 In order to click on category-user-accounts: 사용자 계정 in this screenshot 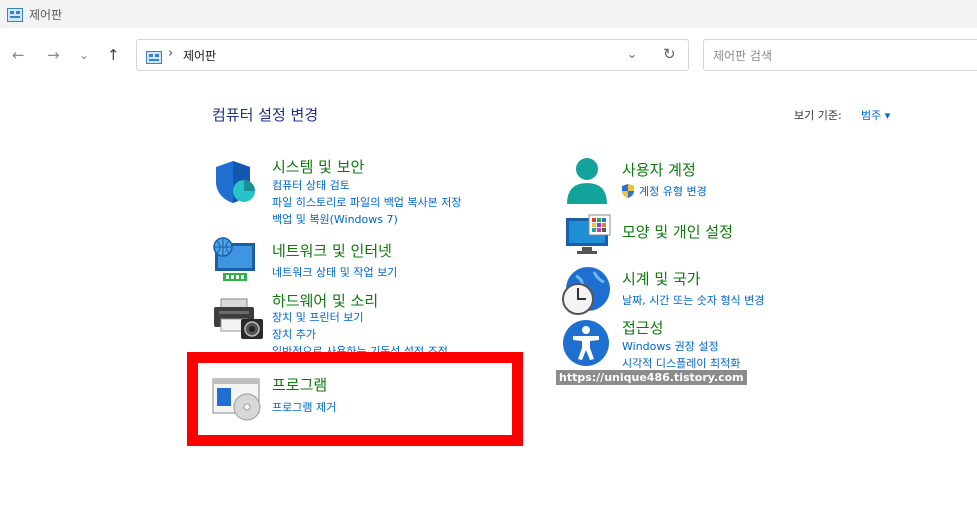, I will do `click(659, 169)`.